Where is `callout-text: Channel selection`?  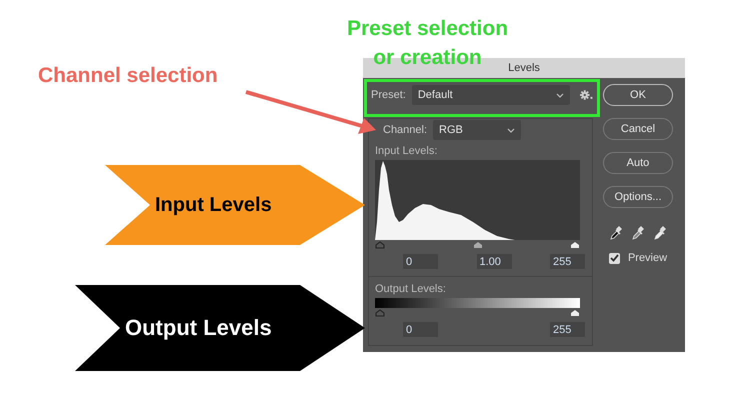
callout-text: Channel selection is located at coordinates (128, 76).